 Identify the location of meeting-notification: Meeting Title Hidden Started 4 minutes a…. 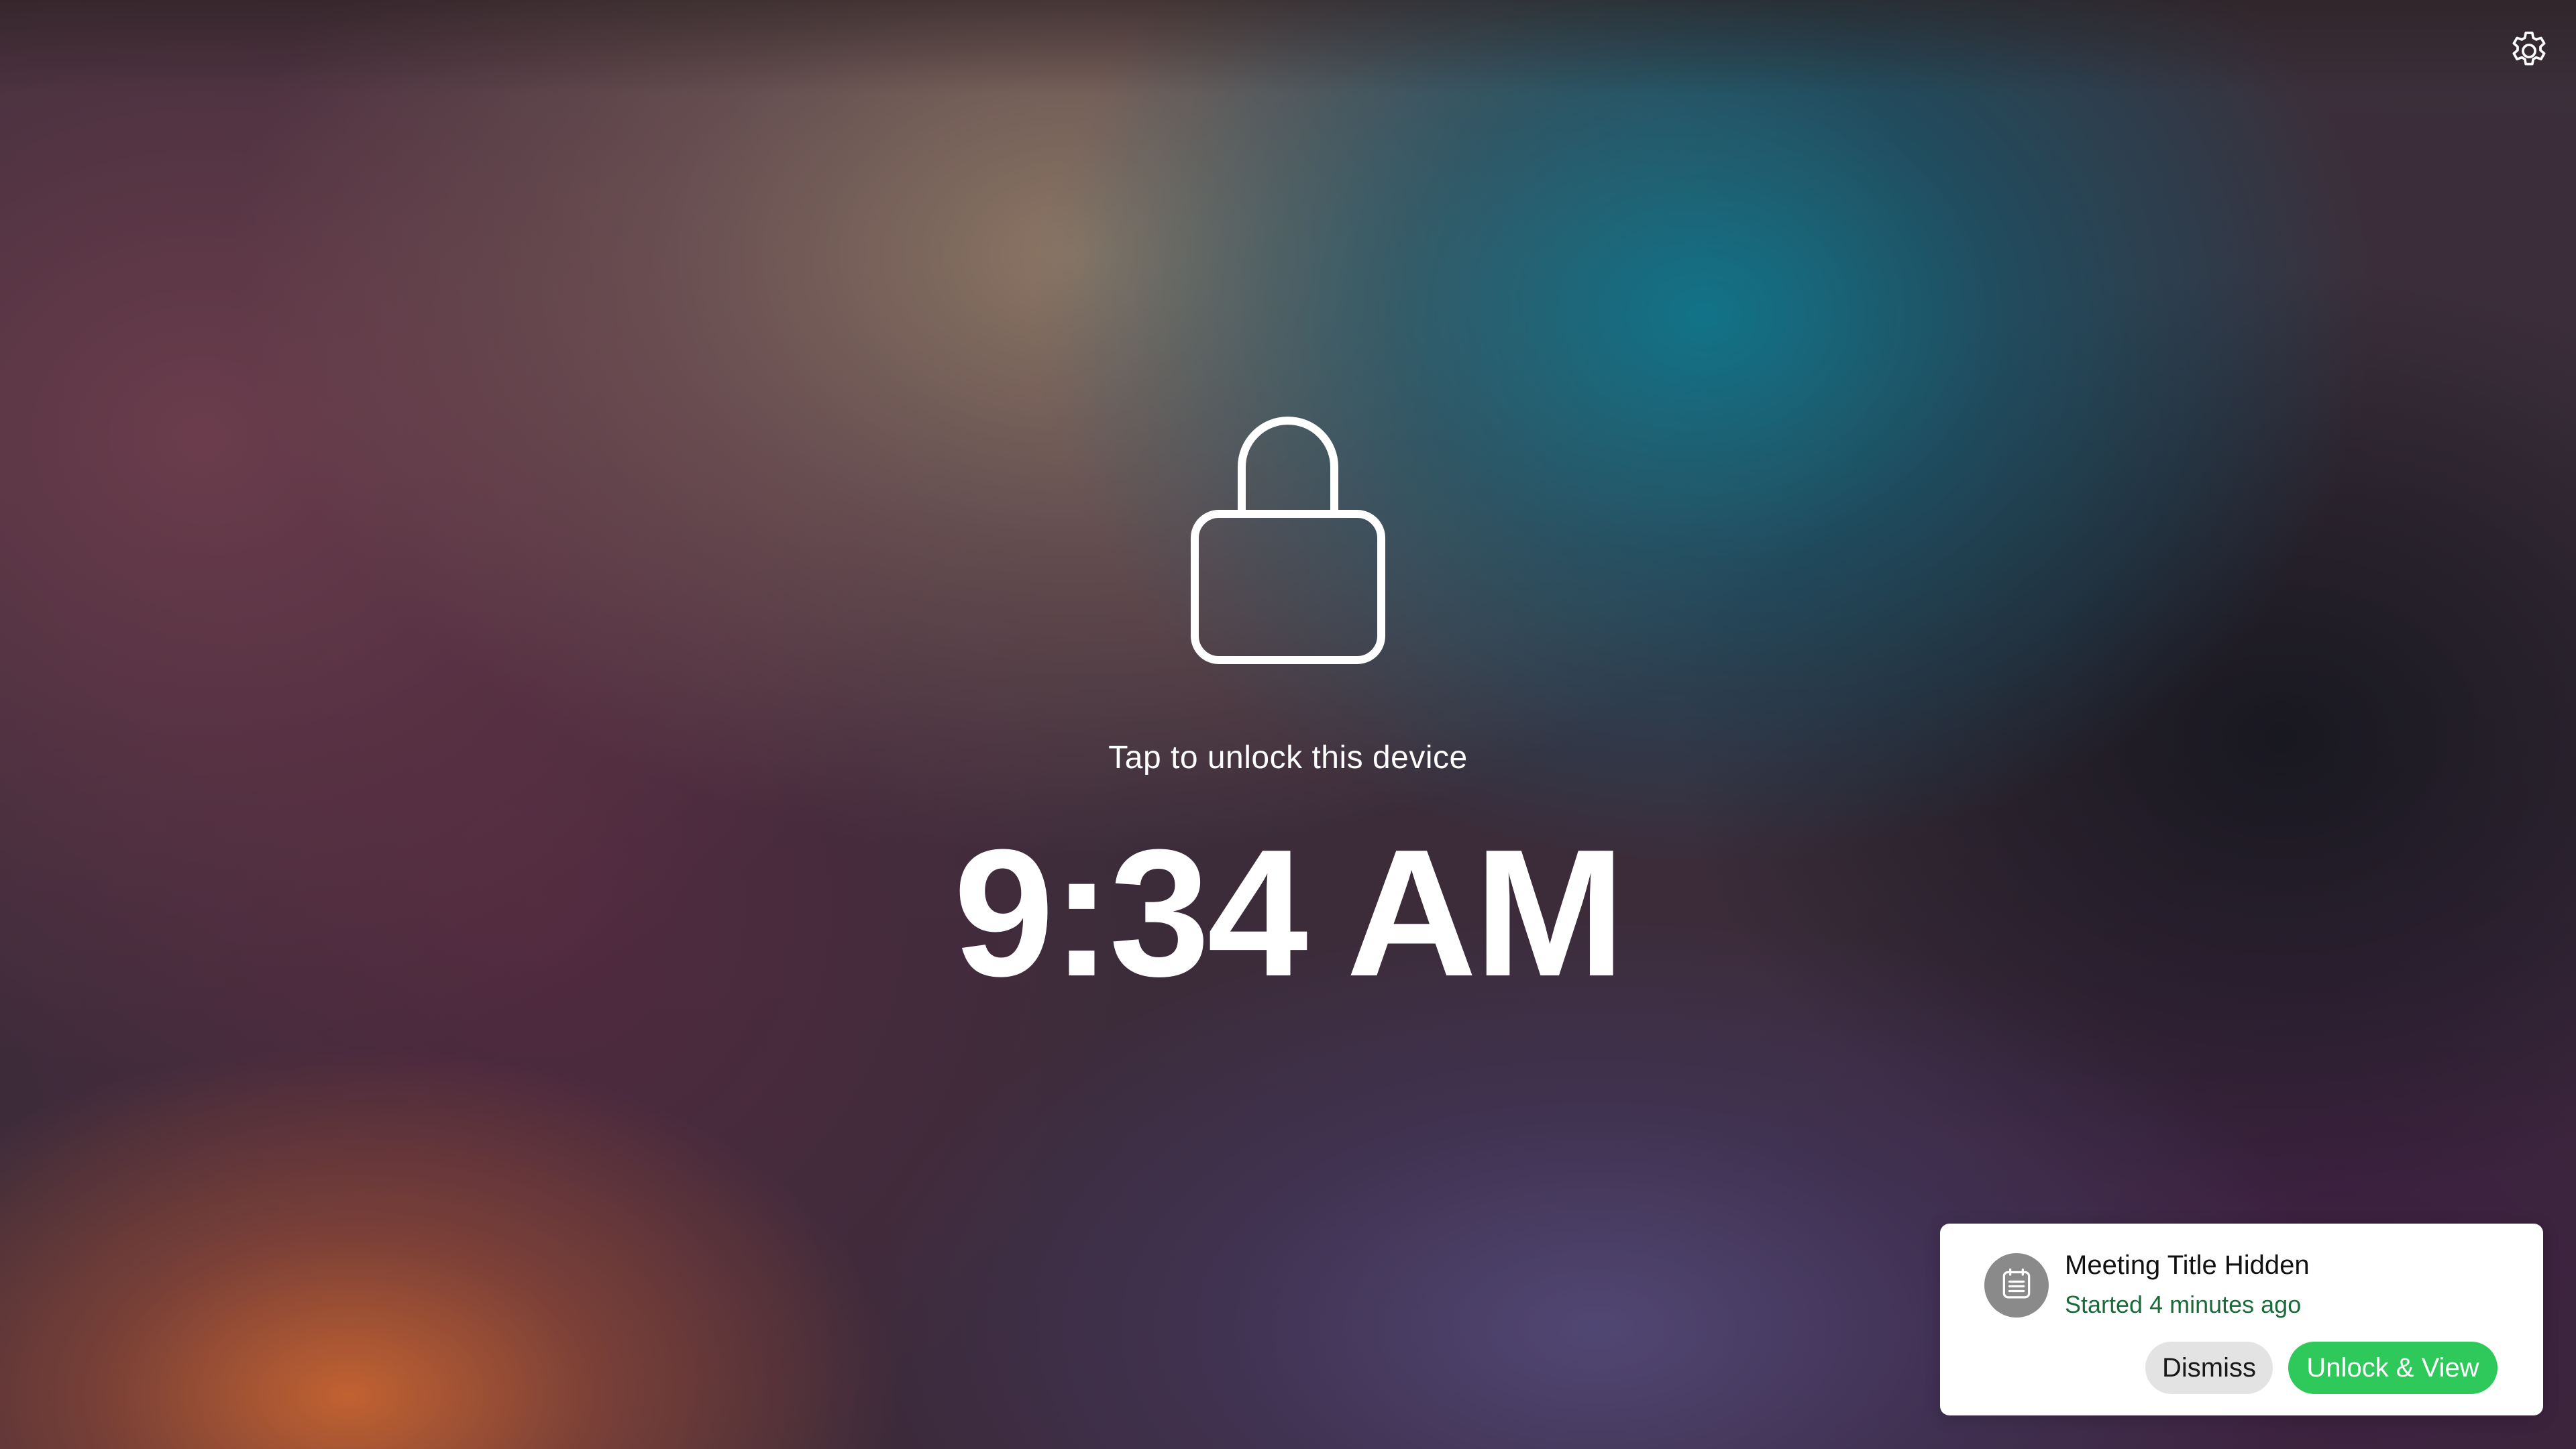
(2241, 1319).